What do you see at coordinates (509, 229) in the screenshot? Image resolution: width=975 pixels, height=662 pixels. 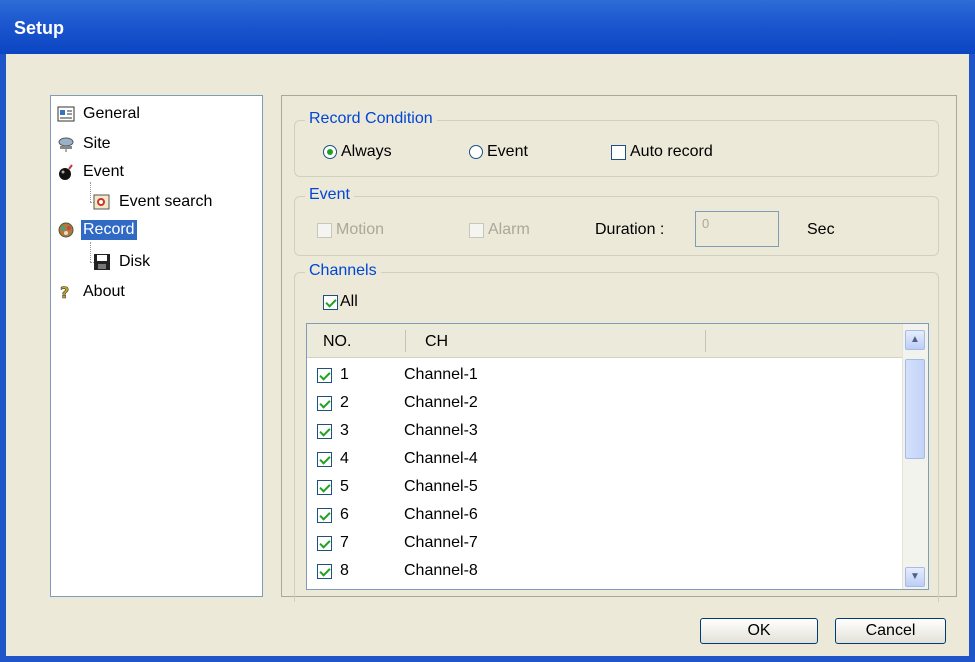 I see `alarm-label: Alarm` at bounding box center [509, 229].